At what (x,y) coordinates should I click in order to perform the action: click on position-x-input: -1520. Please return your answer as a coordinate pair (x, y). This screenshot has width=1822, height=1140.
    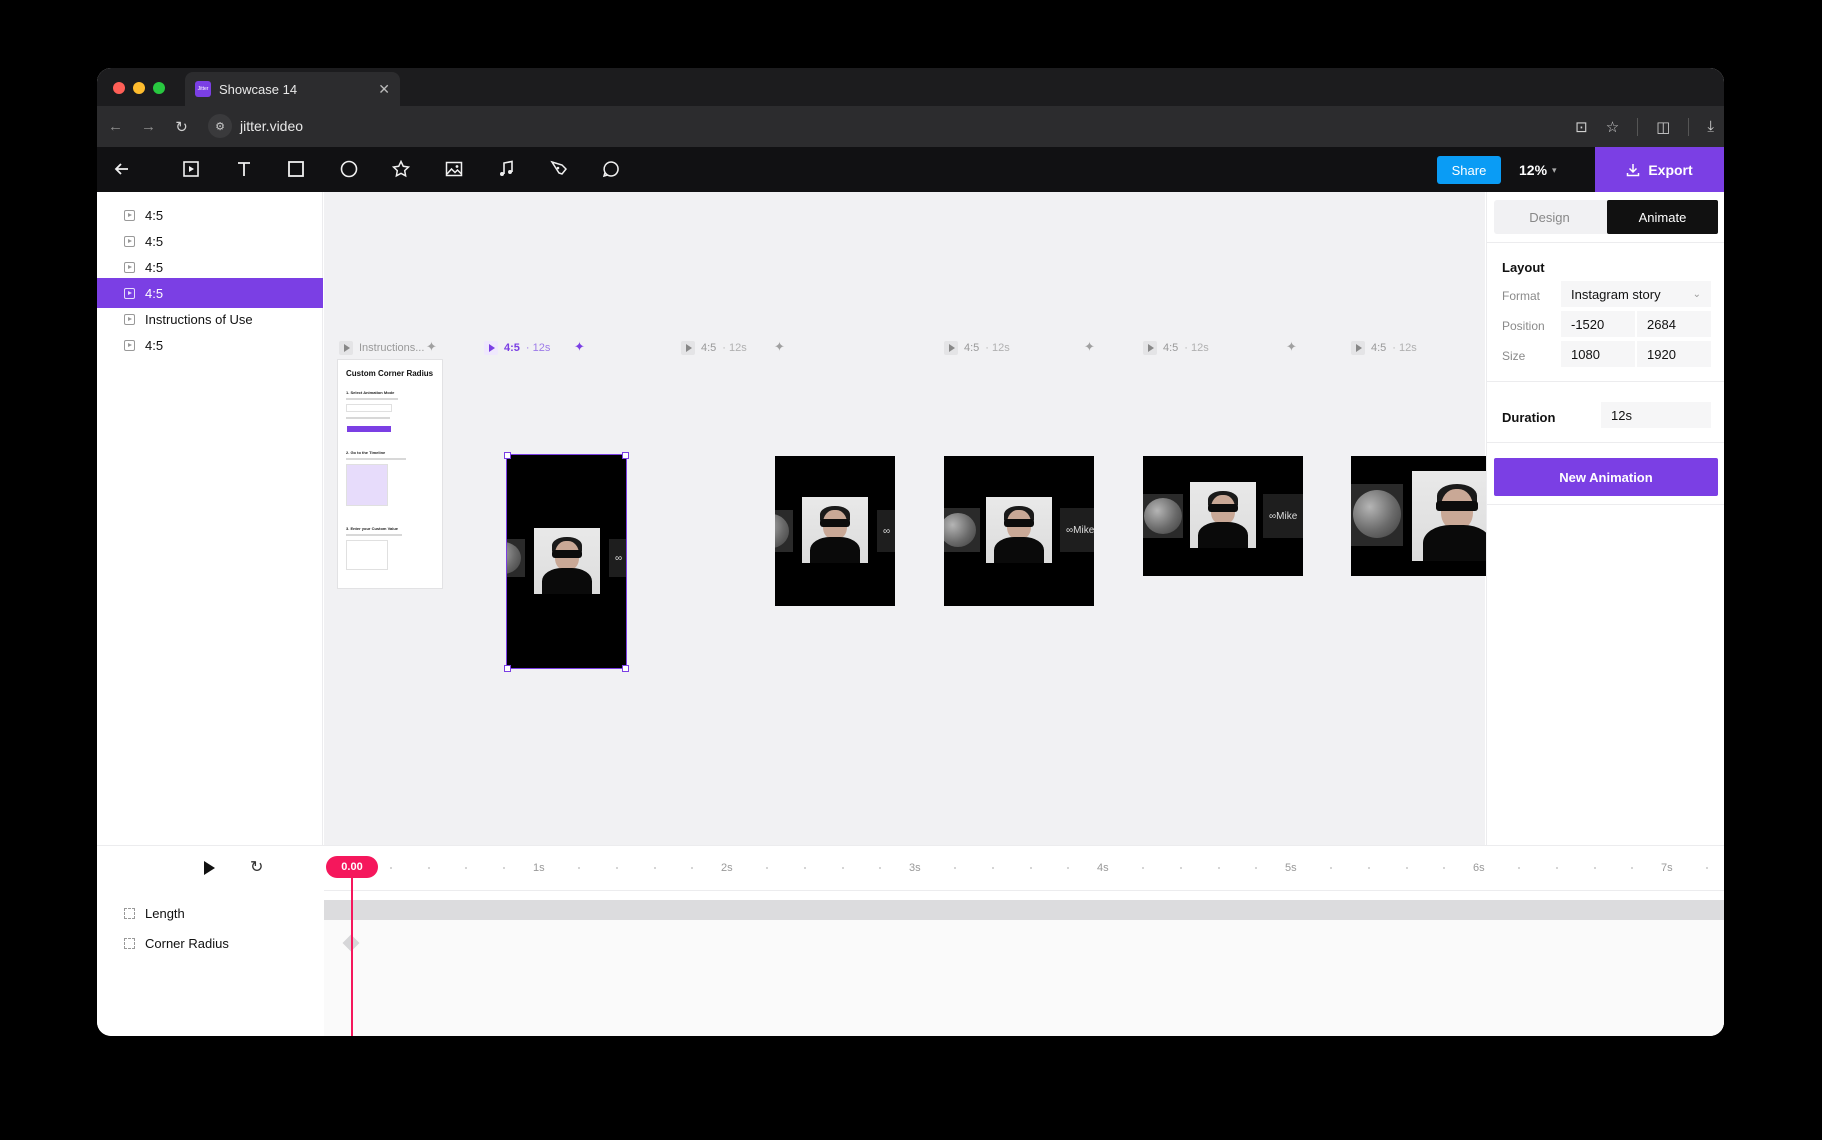
    Looking at the image, I should click on (1598, 324).